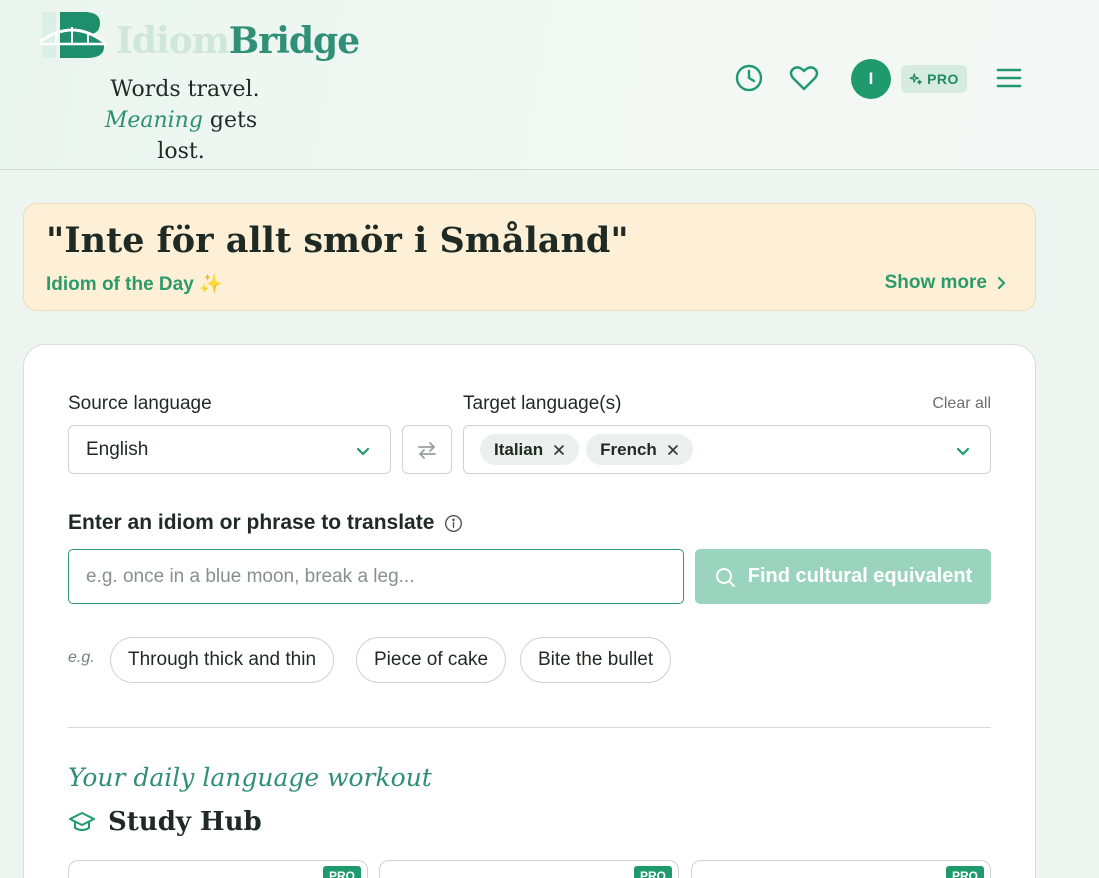 The width and height of the screenshot is (1099, 878). What do you see at coordinates (140, 403) in the screenshot?
I see `source-language-label: Source language` at bounding box center [140, 403].